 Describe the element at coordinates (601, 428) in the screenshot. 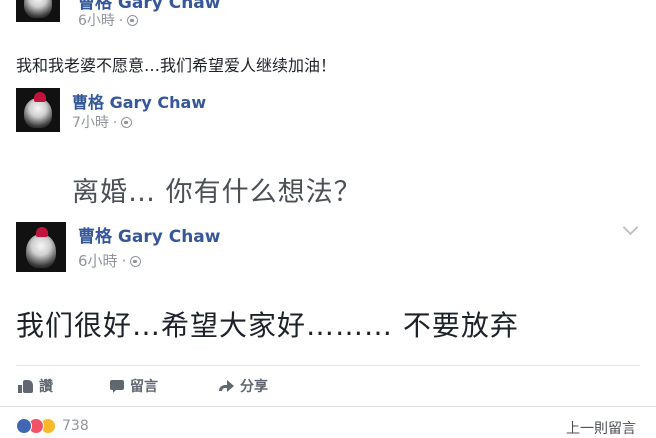

I see `previous-comments-link: 上一則留言` at that location.